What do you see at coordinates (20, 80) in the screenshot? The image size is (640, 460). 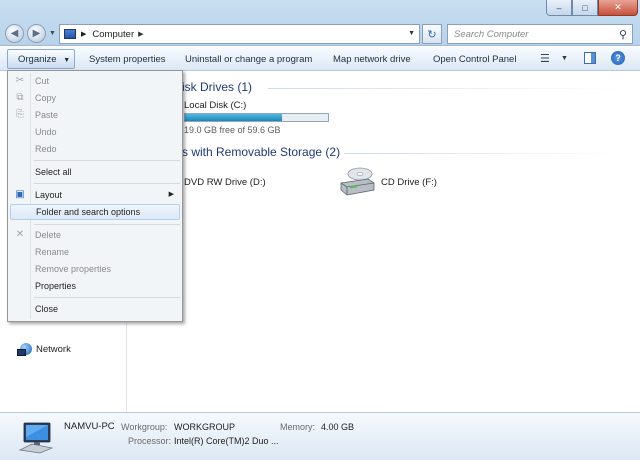 I see `scissors-icon: ✂` at bounding box center [20, 80].